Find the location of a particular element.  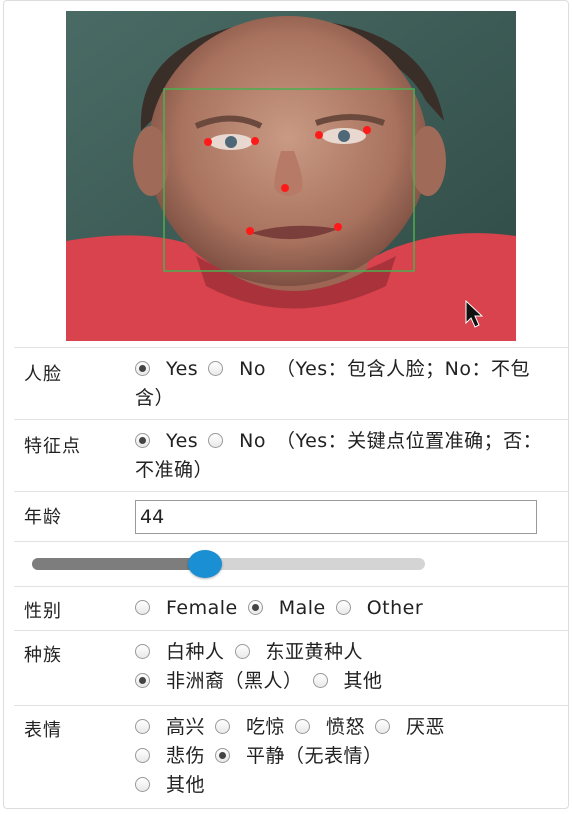

gender-male-option: Male is located at coordinates (286, 608).